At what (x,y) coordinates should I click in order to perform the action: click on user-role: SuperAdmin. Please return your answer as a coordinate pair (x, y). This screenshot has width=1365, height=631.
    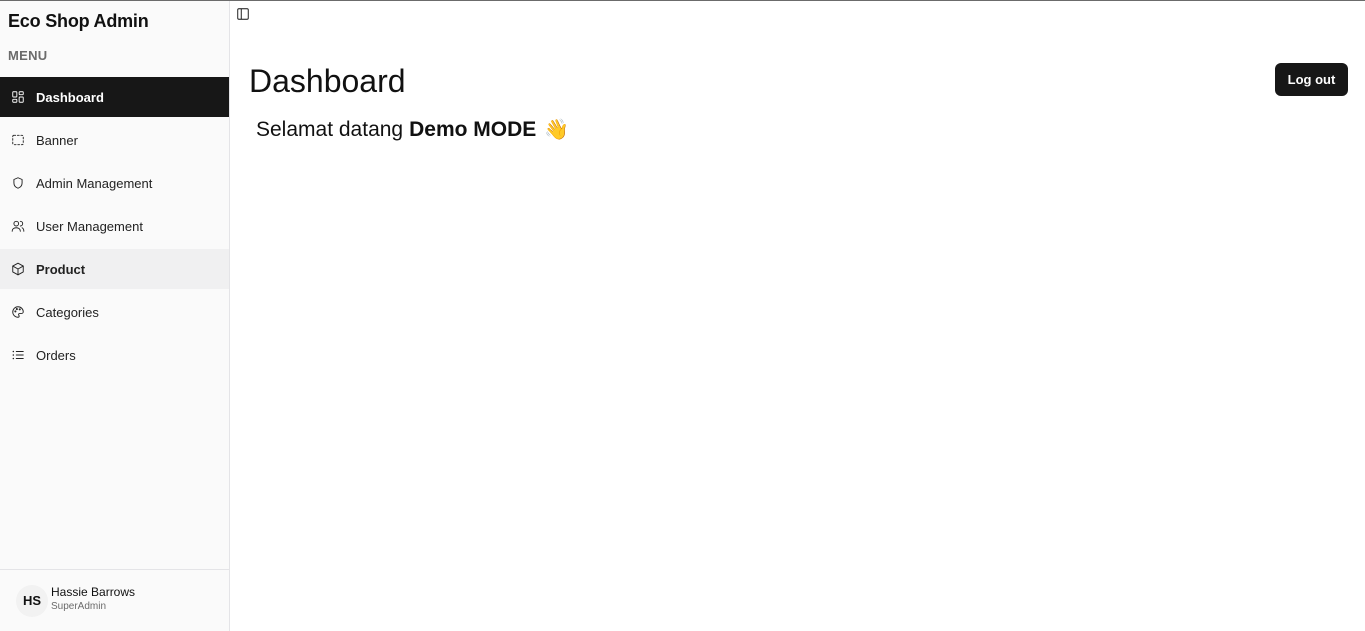
    Looking at the image, I should click on (79, 606).